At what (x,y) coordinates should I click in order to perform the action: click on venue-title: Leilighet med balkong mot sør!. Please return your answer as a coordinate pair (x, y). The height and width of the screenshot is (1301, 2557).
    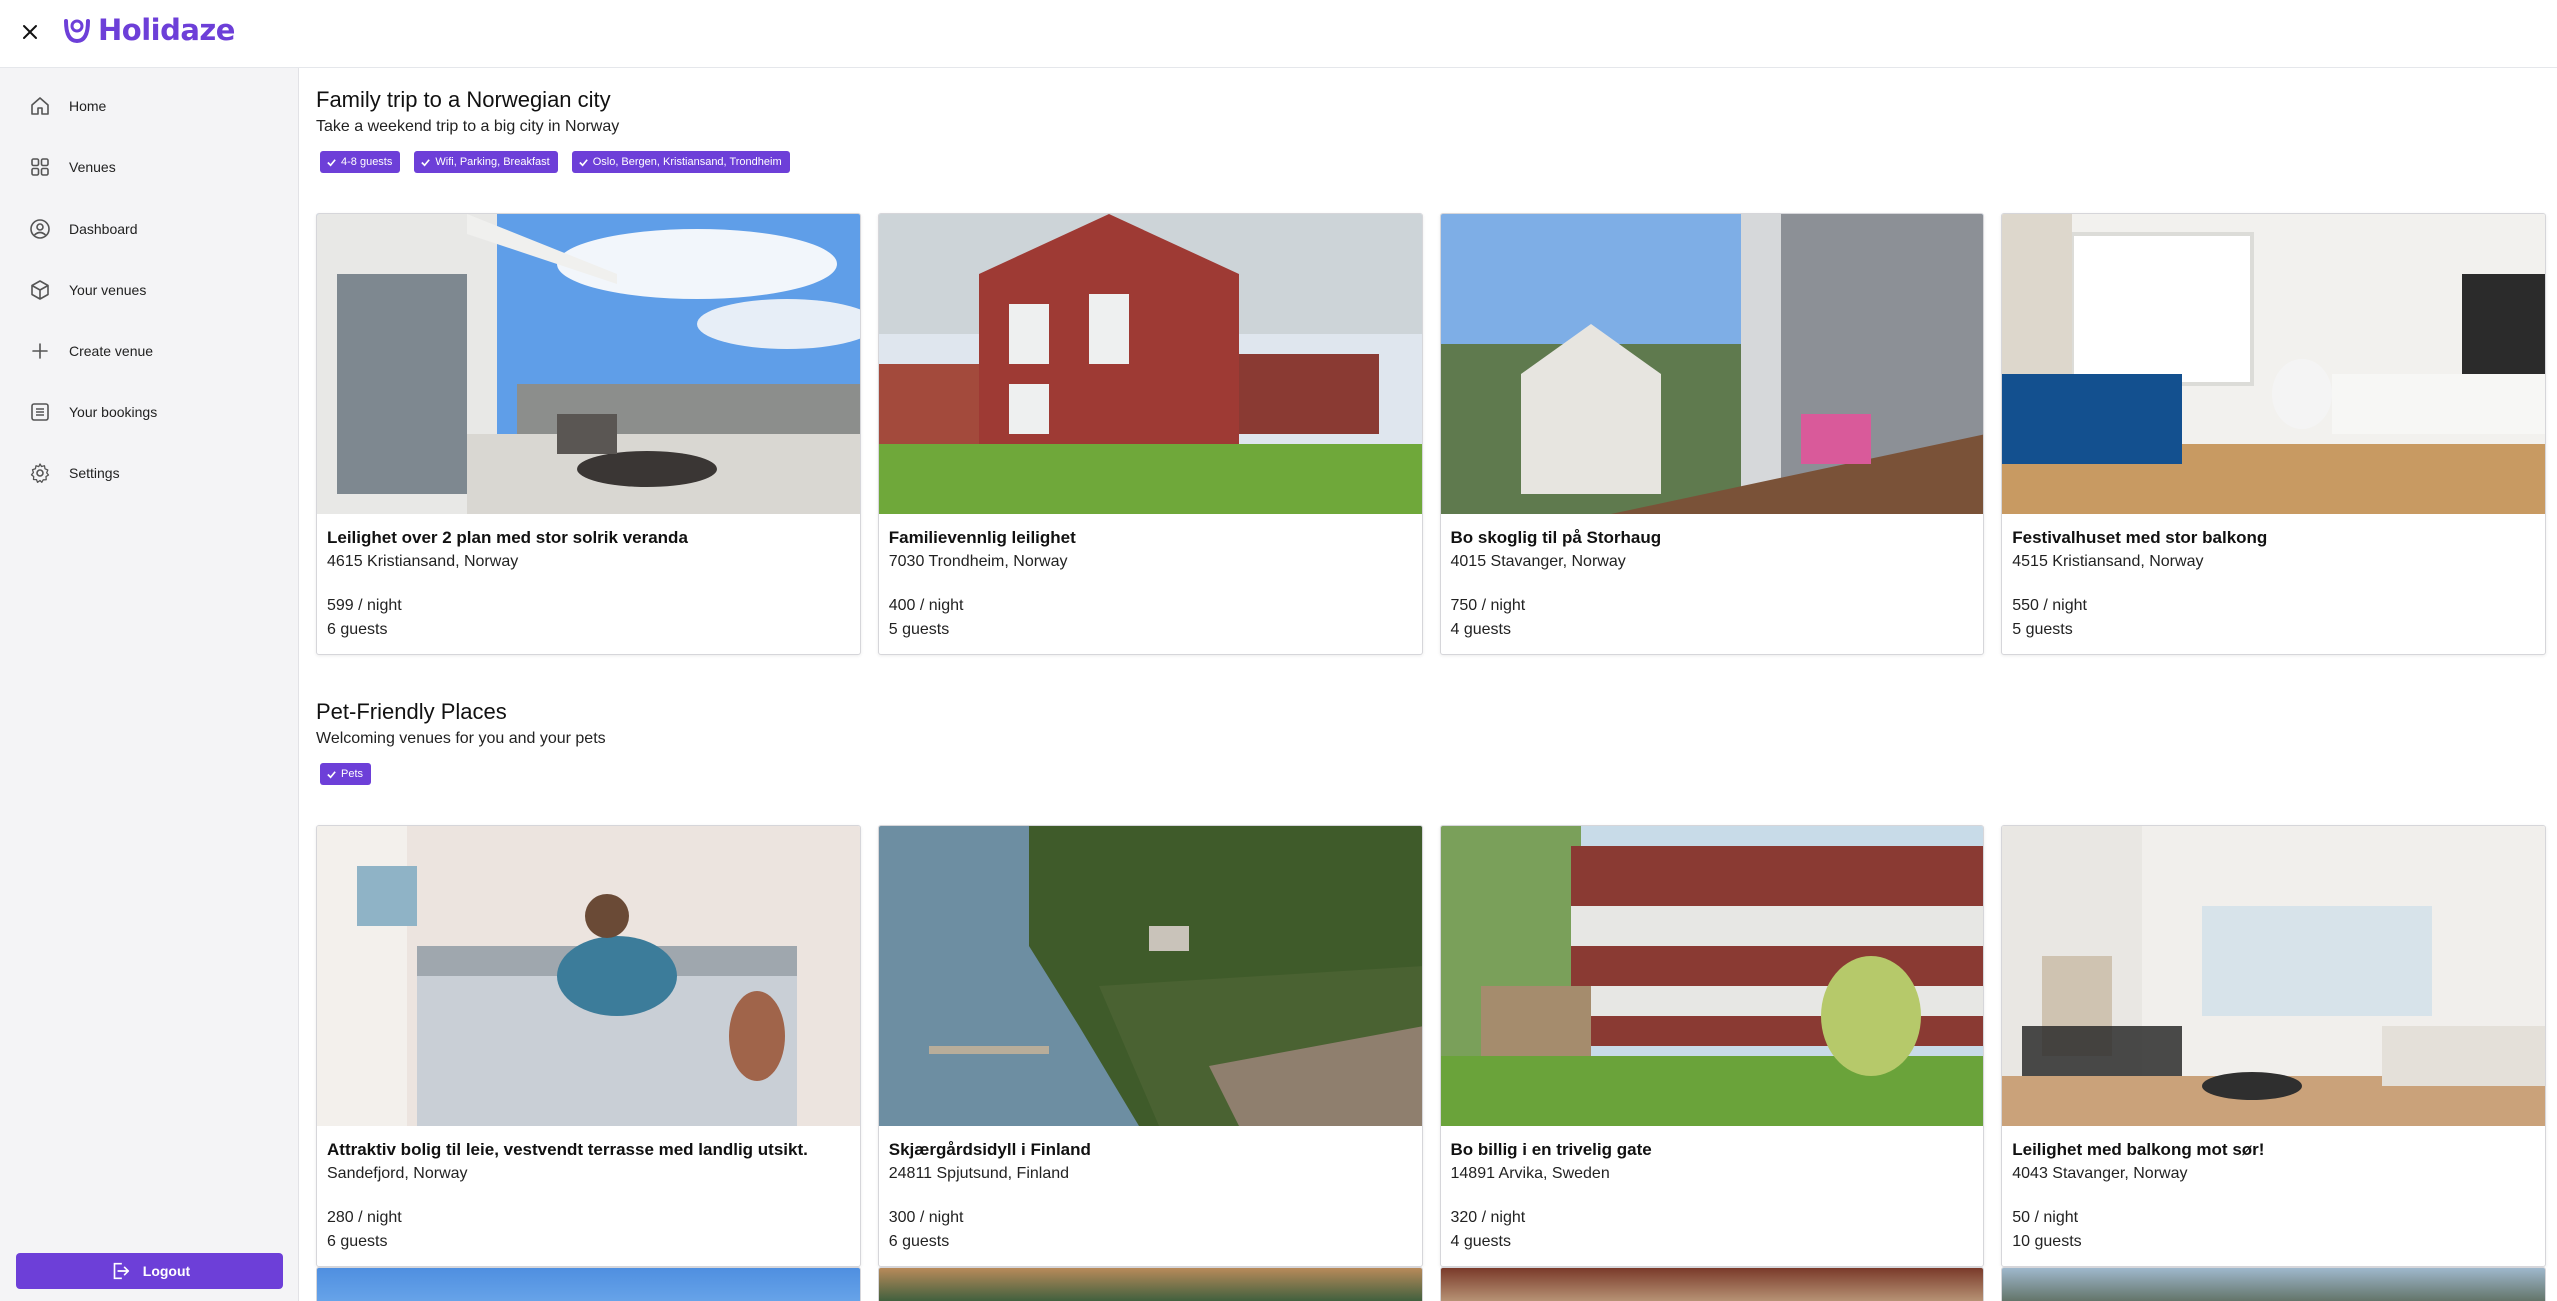
    Looking at the image, I should click on (2138, 1149).